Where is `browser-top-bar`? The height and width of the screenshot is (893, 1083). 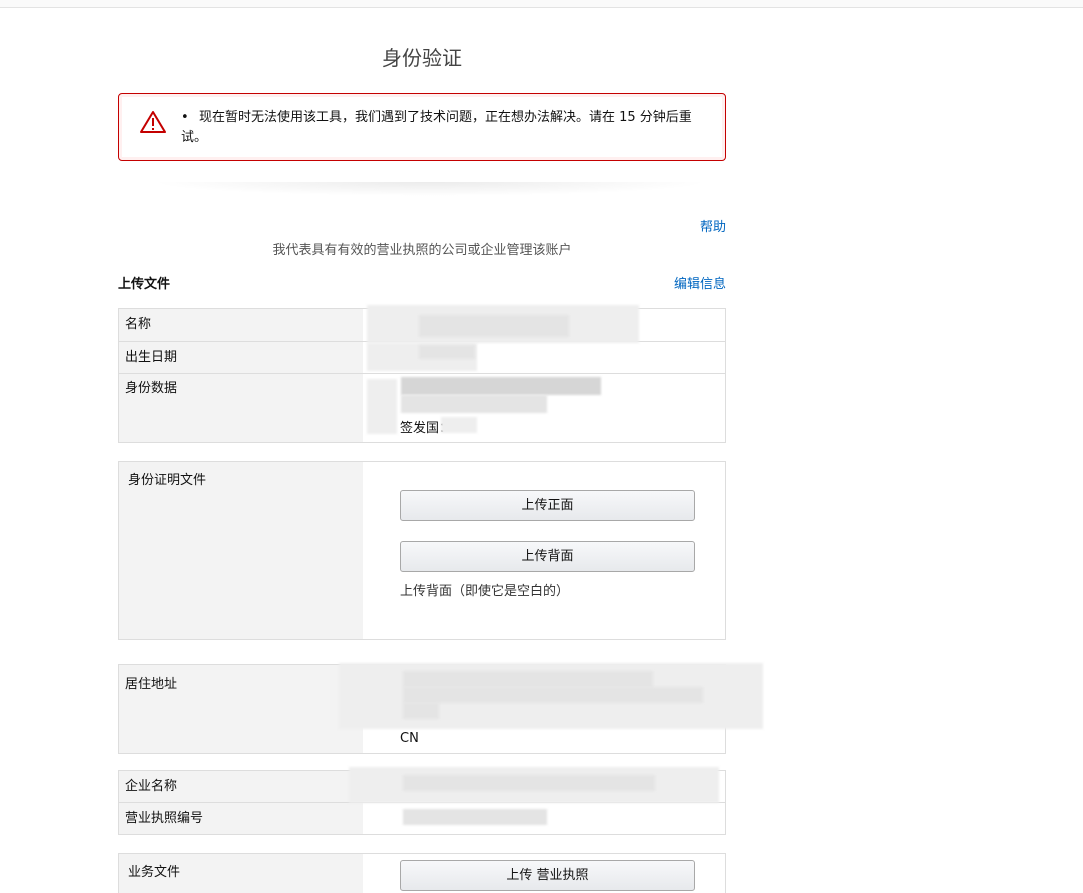 browser-top-bar is located at coordinates (541, 4).